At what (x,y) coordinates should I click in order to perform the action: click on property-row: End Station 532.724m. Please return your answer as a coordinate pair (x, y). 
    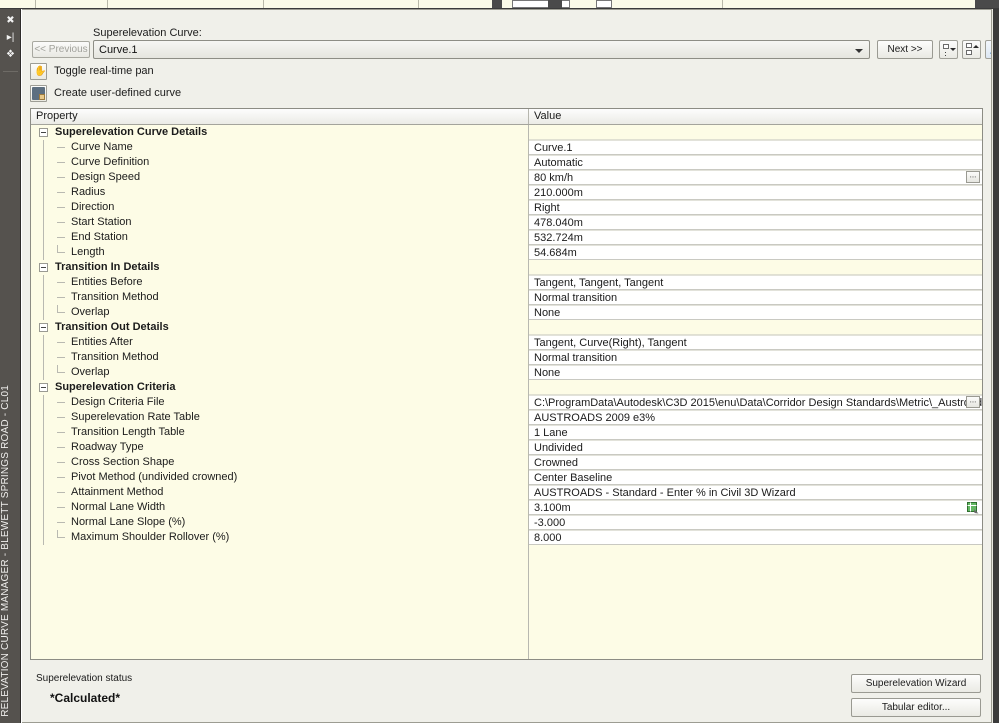
    Looking at the image, I should click on (506, 237).